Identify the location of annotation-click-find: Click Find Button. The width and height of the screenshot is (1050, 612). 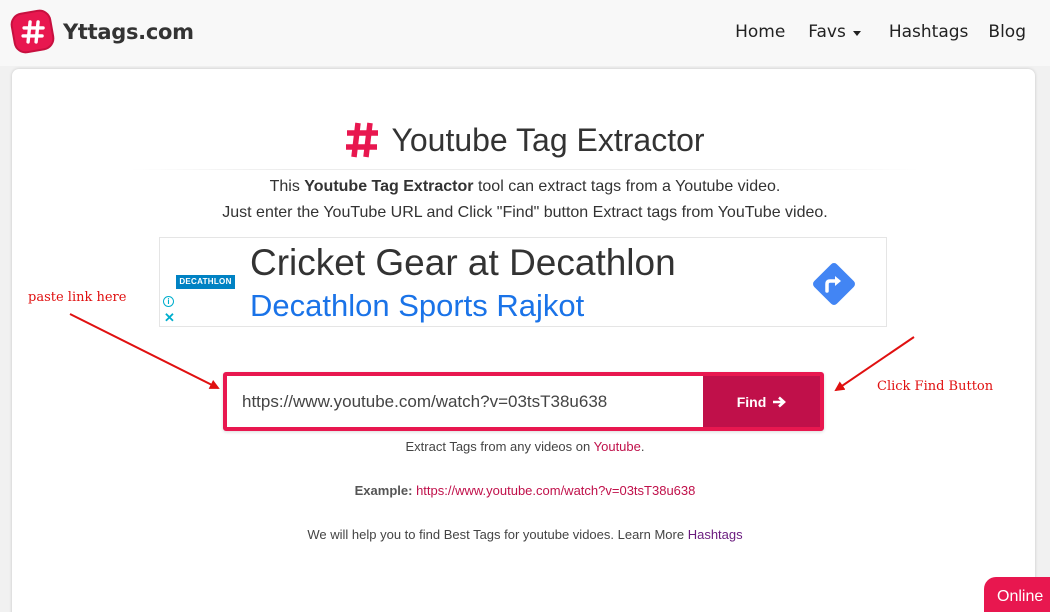
(935, 386).